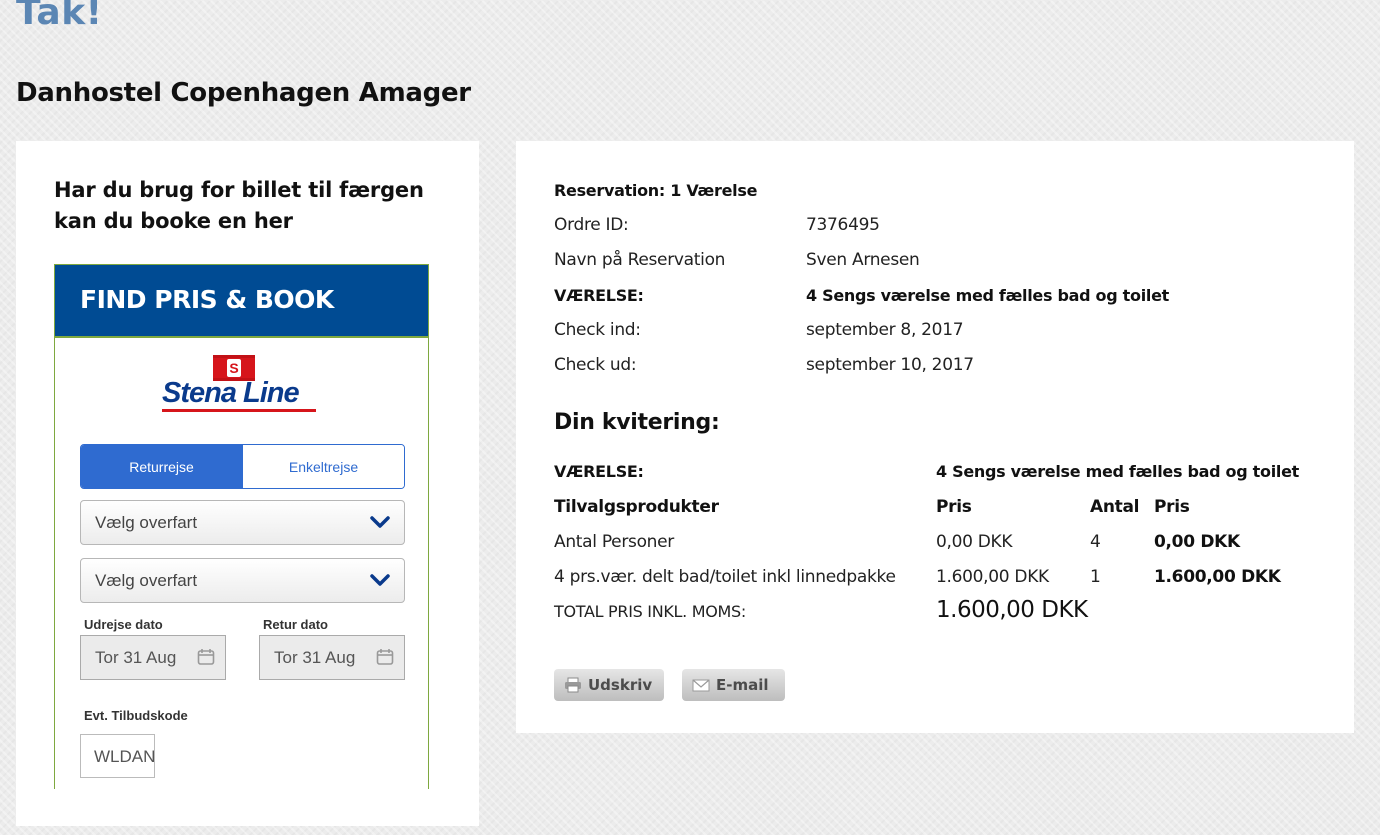 This screenshot has width=1380, height=835. I want to click on row-2-total: 1.600,00 DKK, so click(1217, 577).